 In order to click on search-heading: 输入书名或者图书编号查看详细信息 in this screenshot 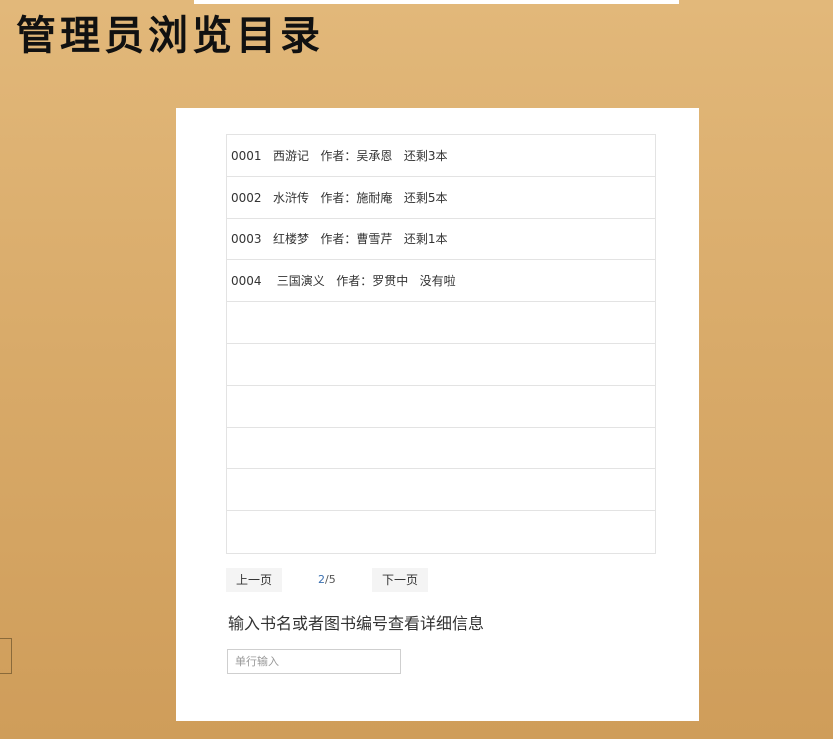, I will do `click(356, 623)`.